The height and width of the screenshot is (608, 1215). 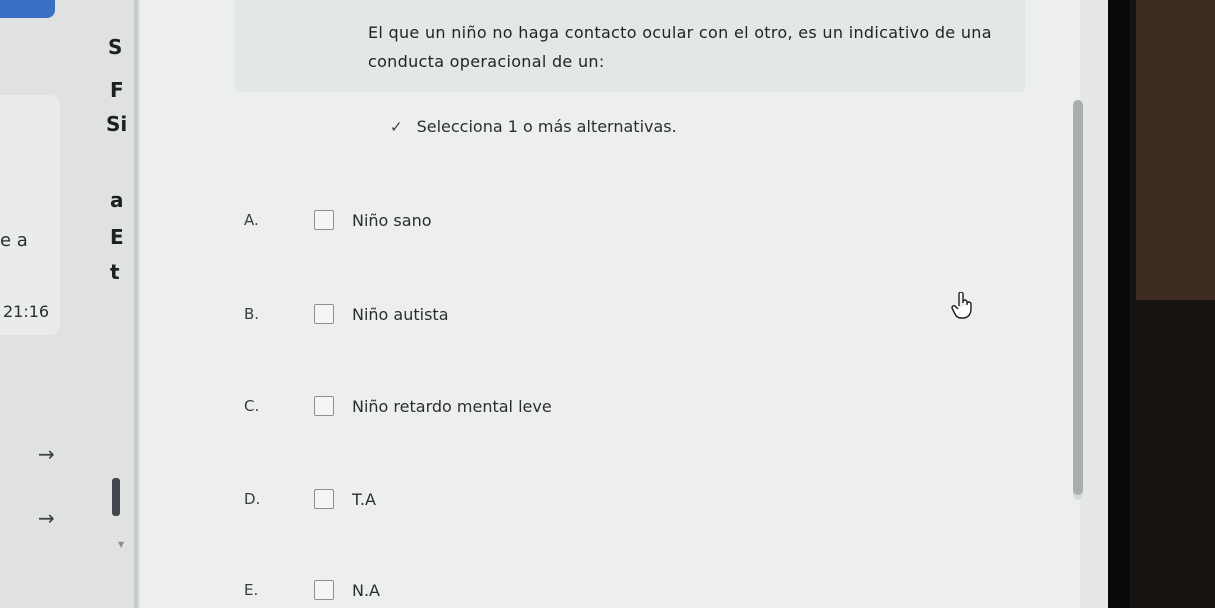 I want to click on option-d: D. T.A, so click(x=310, y=499).